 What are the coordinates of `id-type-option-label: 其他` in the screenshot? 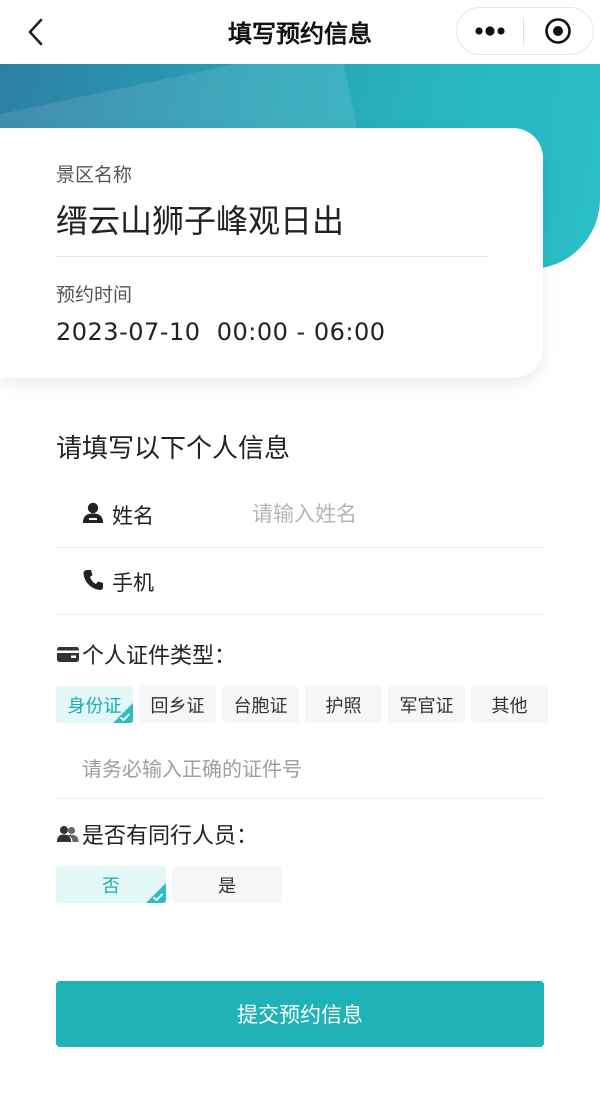 It's located at (509, 706).